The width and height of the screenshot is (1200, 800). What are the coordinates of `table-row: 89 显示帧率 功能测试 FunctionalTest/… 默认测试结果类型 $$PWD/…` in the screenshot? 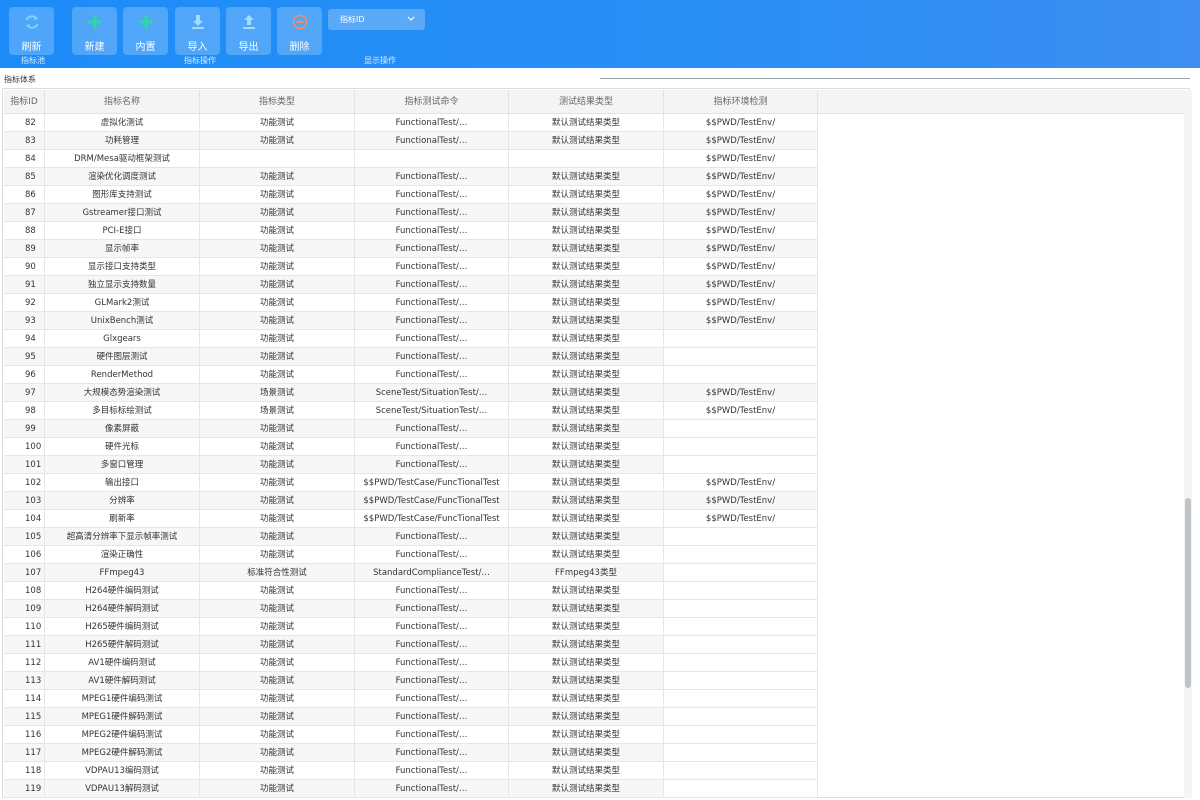 It's located at (411, 249).